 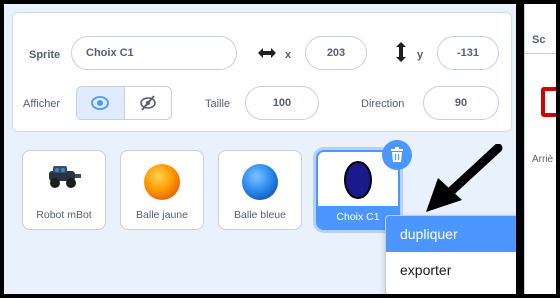 What do you see at coordinates (260, 182) in the screenshot?
I see `blue-ball-icon` at bounding box center [260, 182].